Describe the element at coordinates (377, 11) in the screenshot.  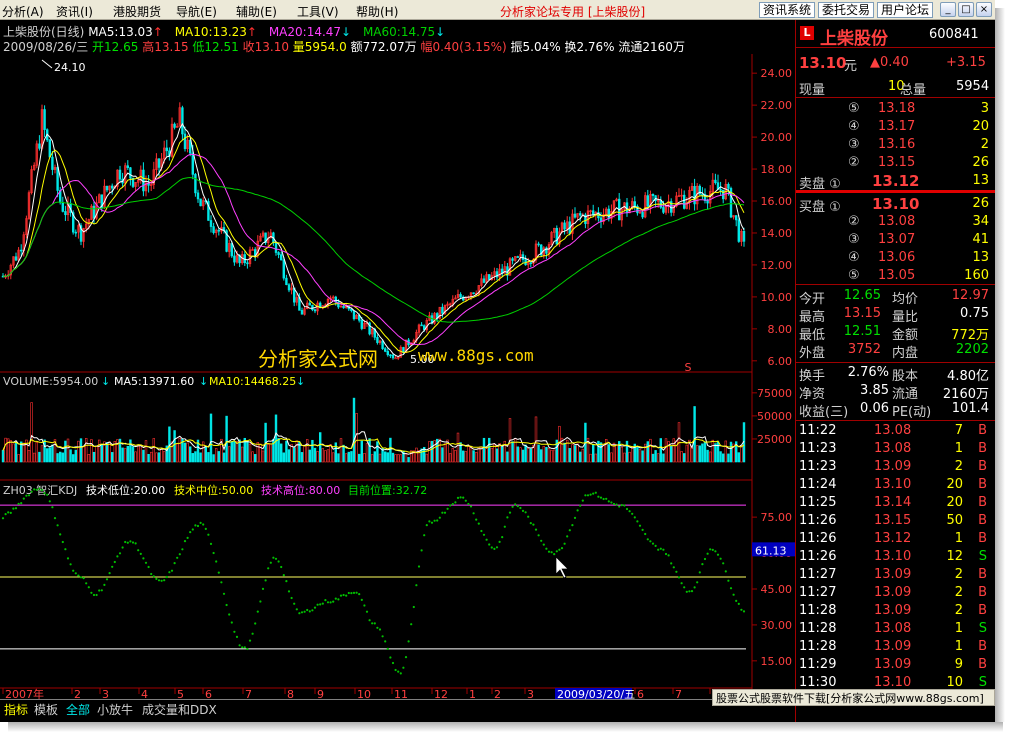
I see `menu-help: 帮助(H)` at that location.